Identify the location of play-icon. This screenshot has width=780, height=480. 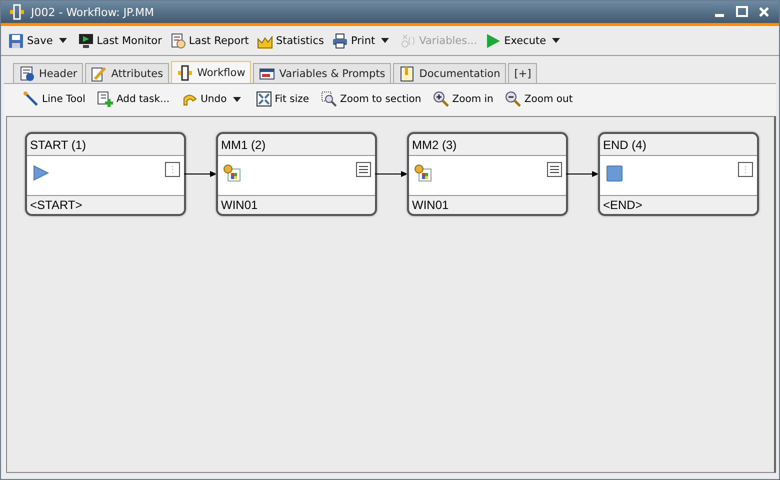
(493, 40).